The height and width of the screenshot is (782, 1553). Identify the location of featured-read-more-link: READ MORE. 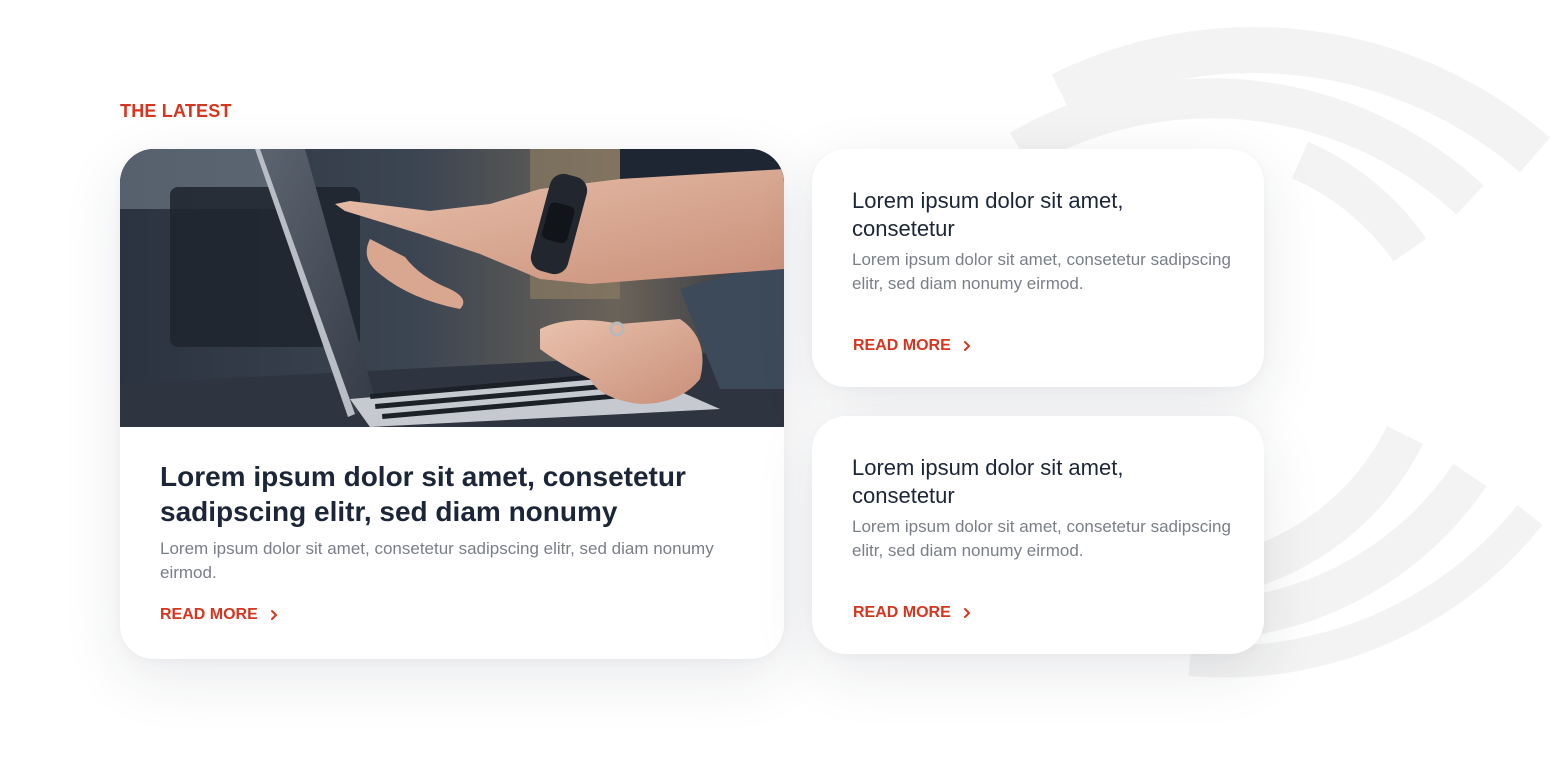
(220, 615).